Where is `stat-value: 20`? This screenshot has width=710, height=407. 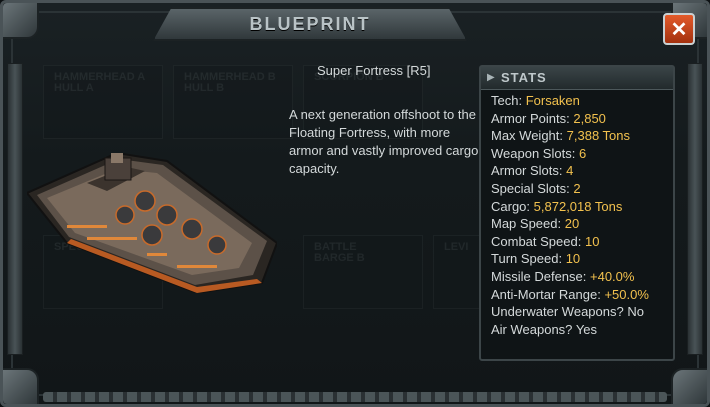
stat-value: 20 is located at coordinates (572, 224).